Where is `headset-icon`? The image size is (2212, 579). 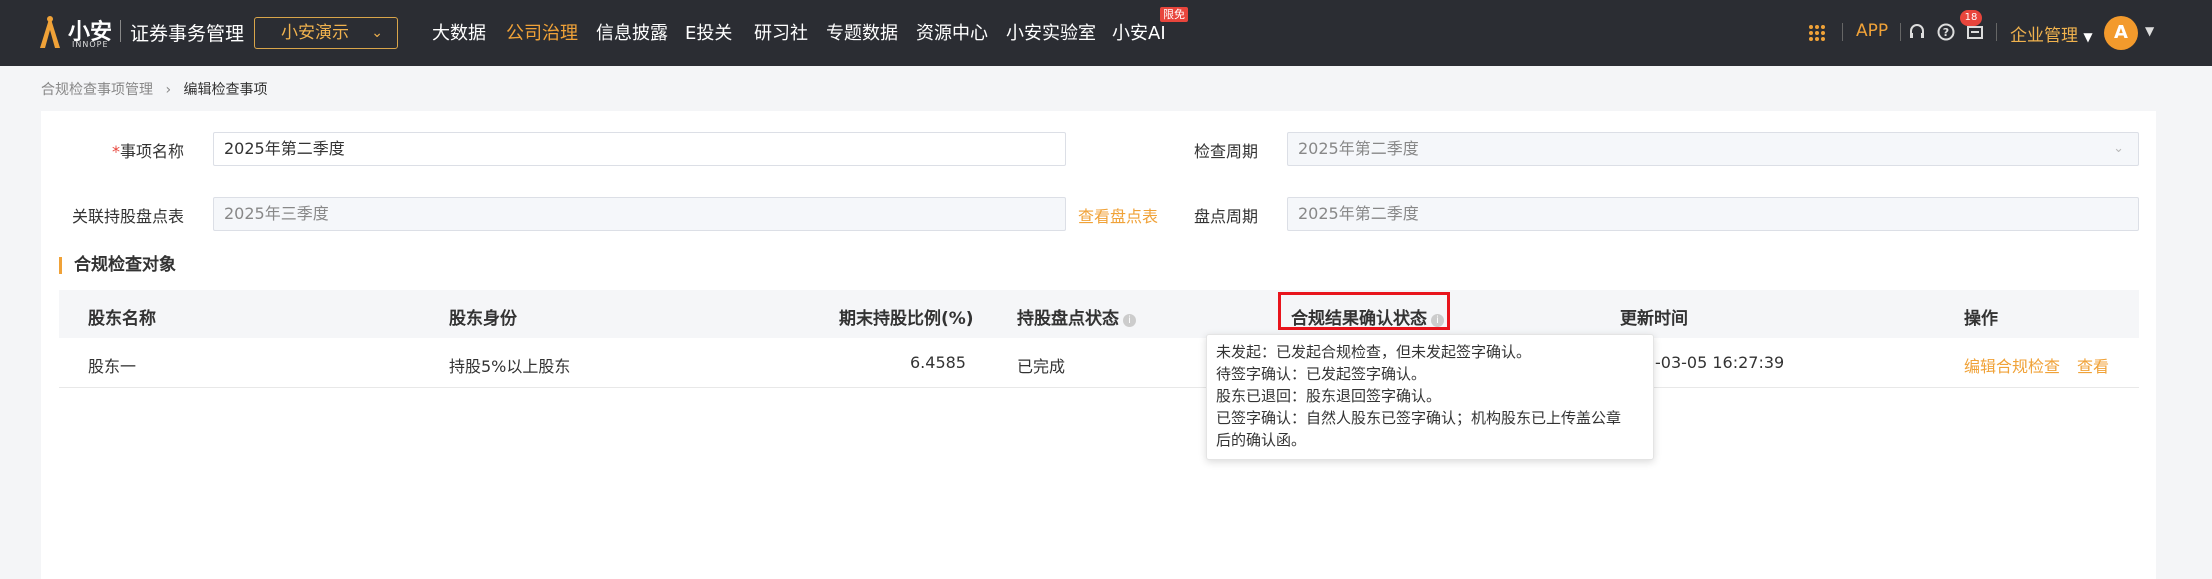
headset-icon is located at coordinates (1917, 32).